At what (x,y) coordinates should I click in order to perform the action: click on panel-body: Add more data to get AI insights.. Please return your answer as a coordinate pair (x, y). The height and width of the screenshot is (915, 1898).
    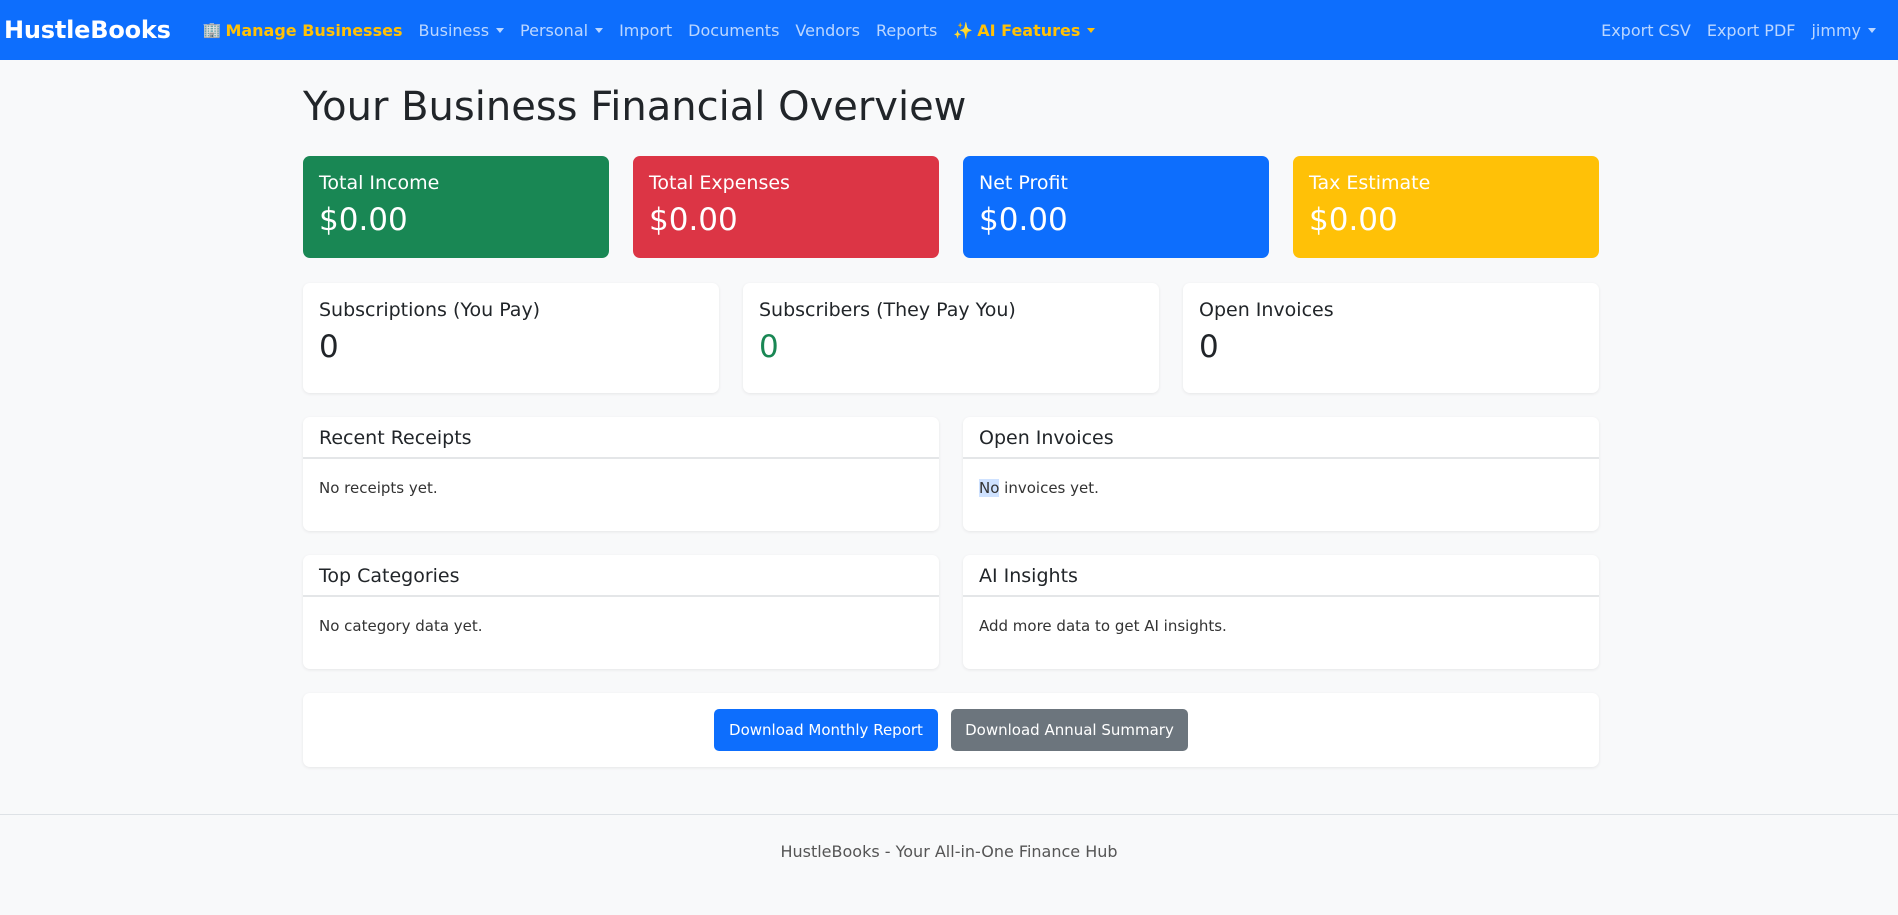
    Looking at the image, I should click on (1103, 626).